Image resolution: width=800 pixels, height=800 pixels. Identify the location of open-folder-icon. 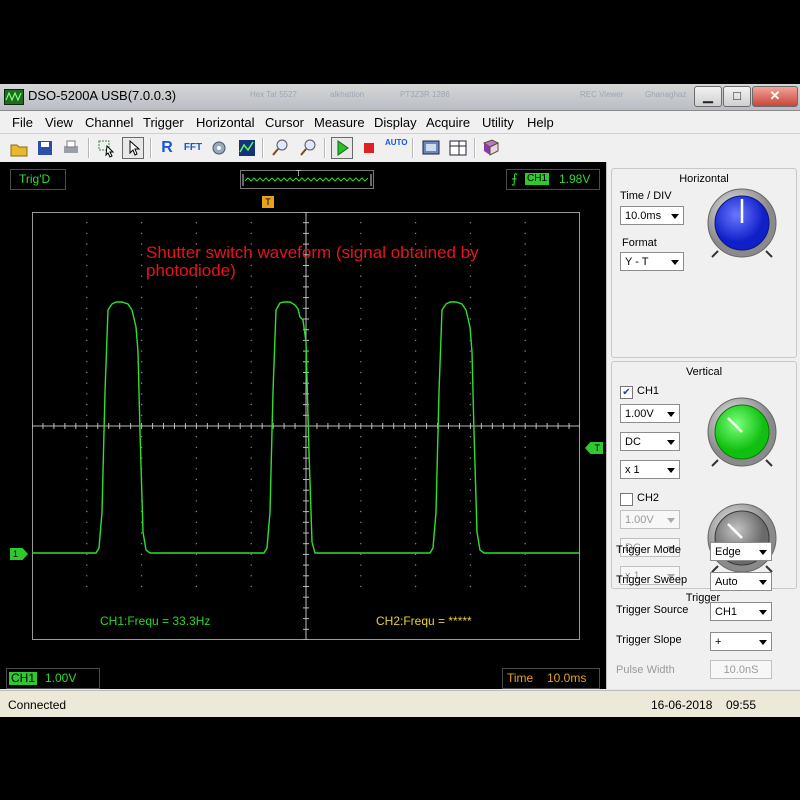
(19, 148).